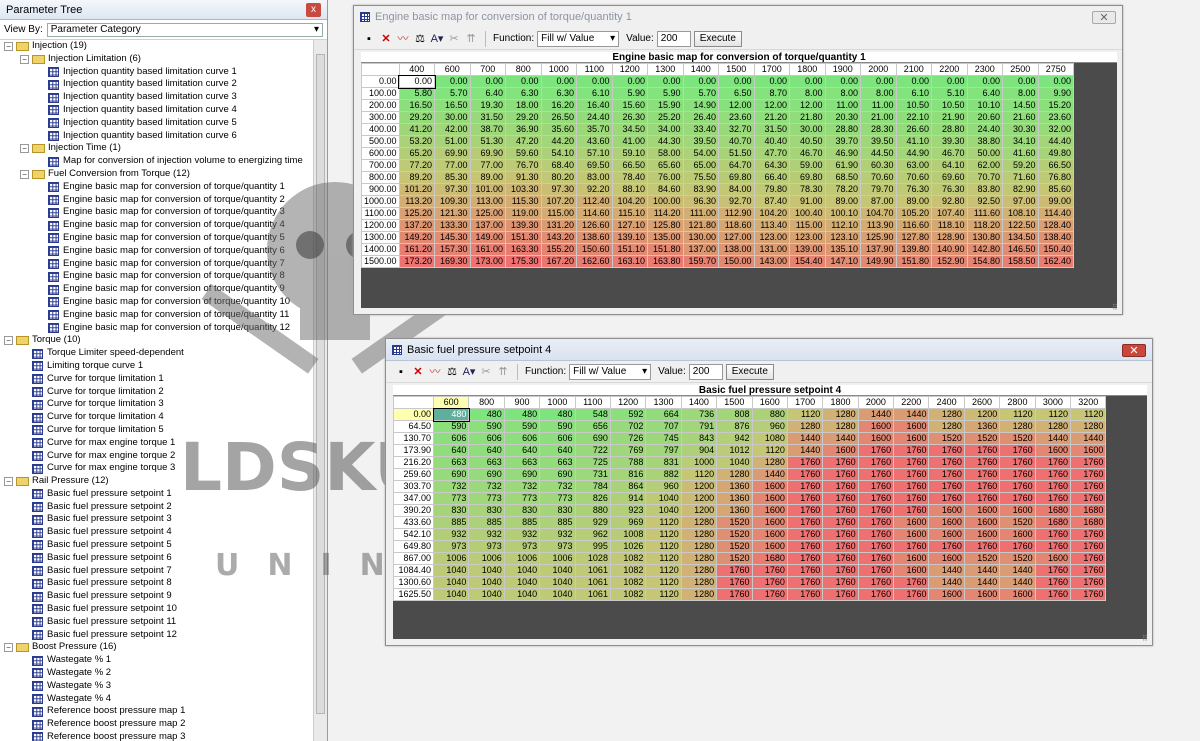 The width and height of the screenshot is (1200, 741). What do you see at coordinates (807, 249) in the screenshot?
I see `map-cell: 139.00` at bounding box center [807, 249].